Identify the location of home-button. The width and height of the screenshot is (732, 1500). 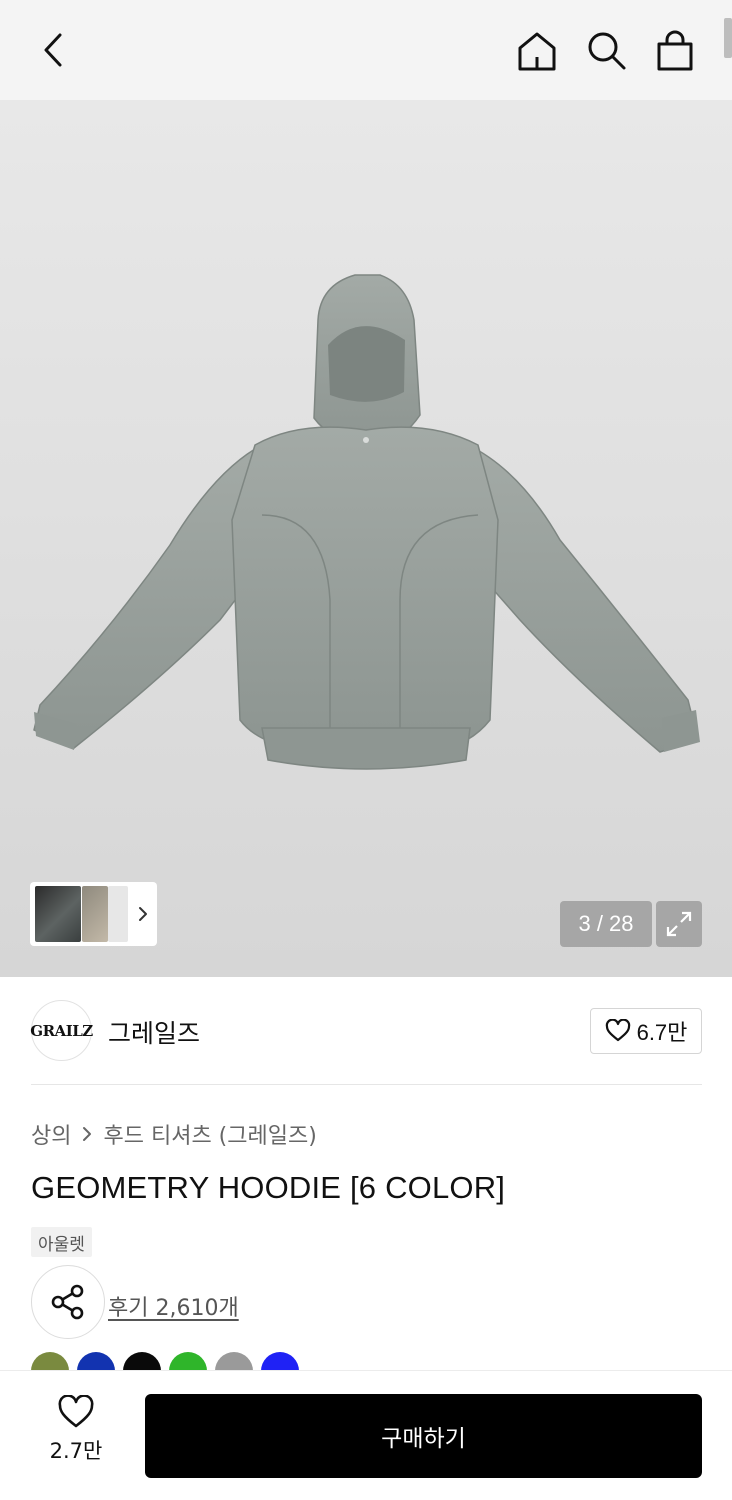
(537, 51).